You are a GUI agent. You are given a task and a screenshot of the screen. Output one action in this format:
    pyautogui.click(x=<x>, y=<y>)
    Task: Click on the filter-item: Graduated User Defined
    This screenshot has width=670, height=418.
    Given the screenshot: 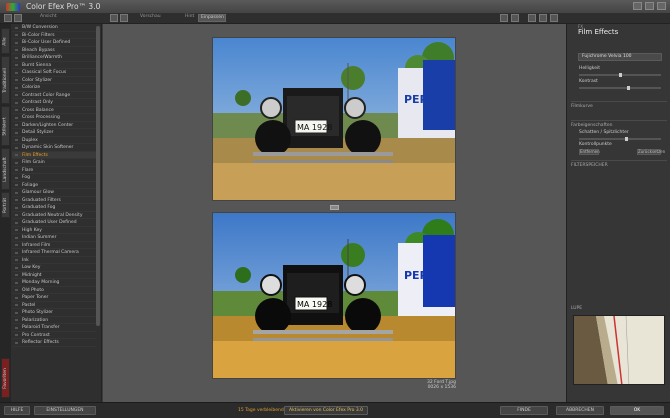 What is the action you would take?
    pyautogui.click(x=54, y=223)
    